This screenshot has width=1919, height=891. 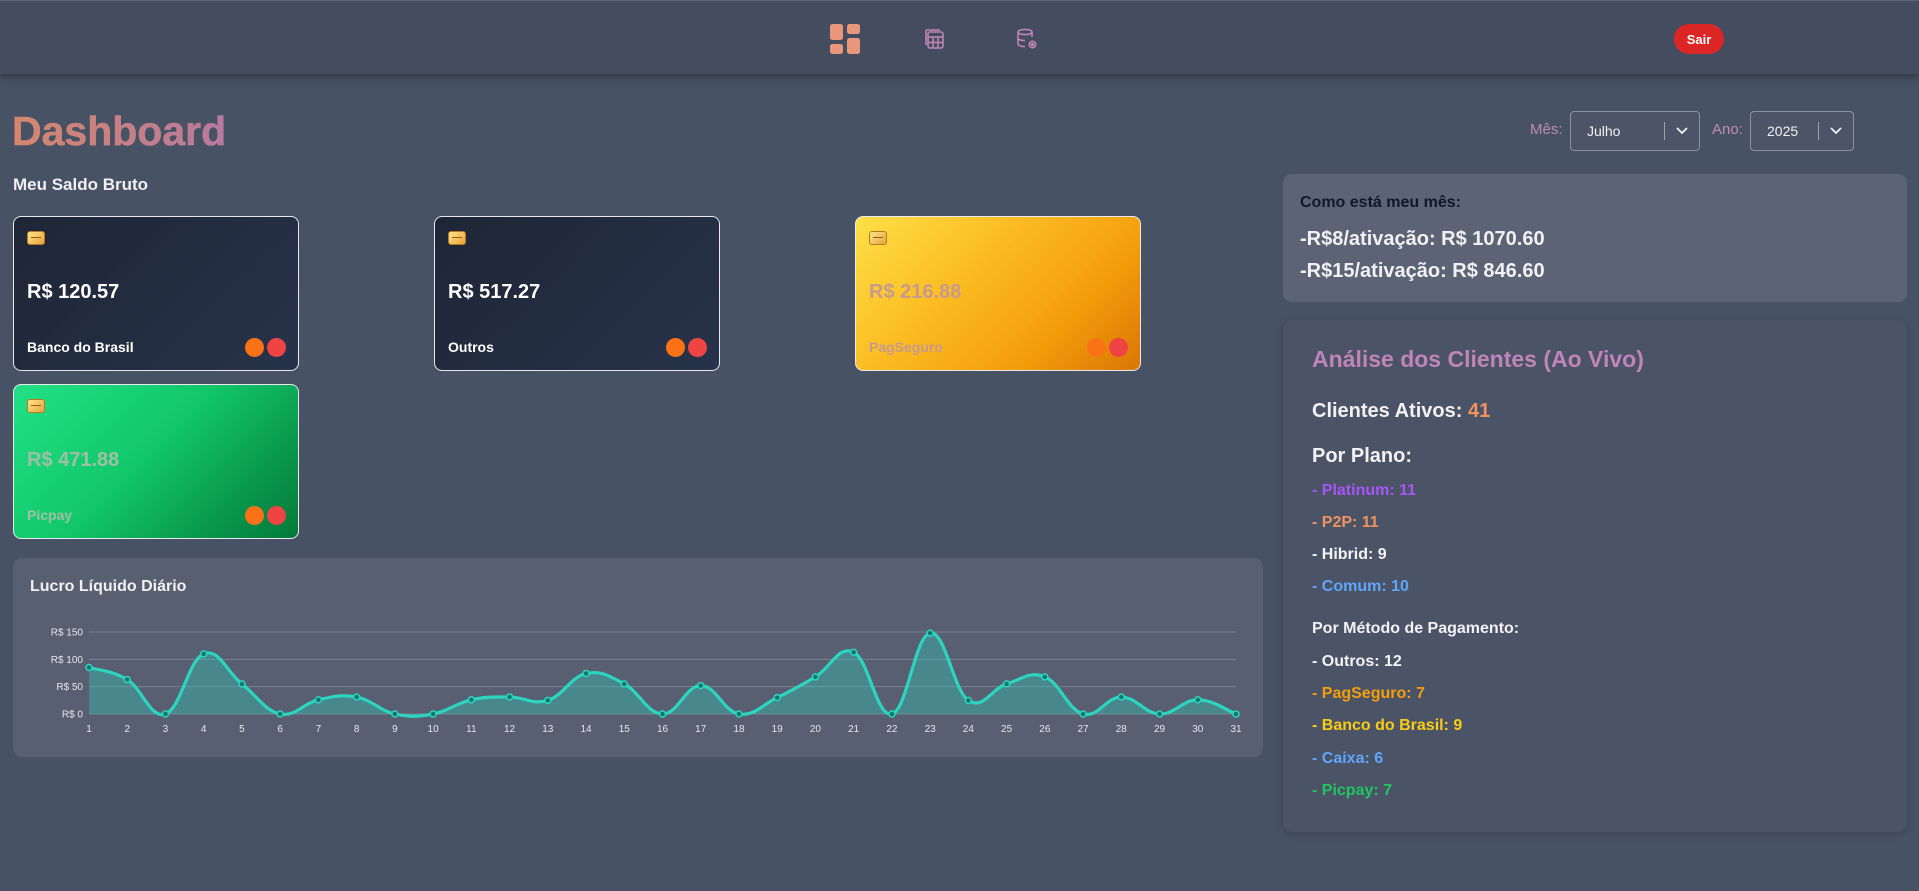 I want to click on y-tick-label: R$ 100, so click(x=67, y=660).